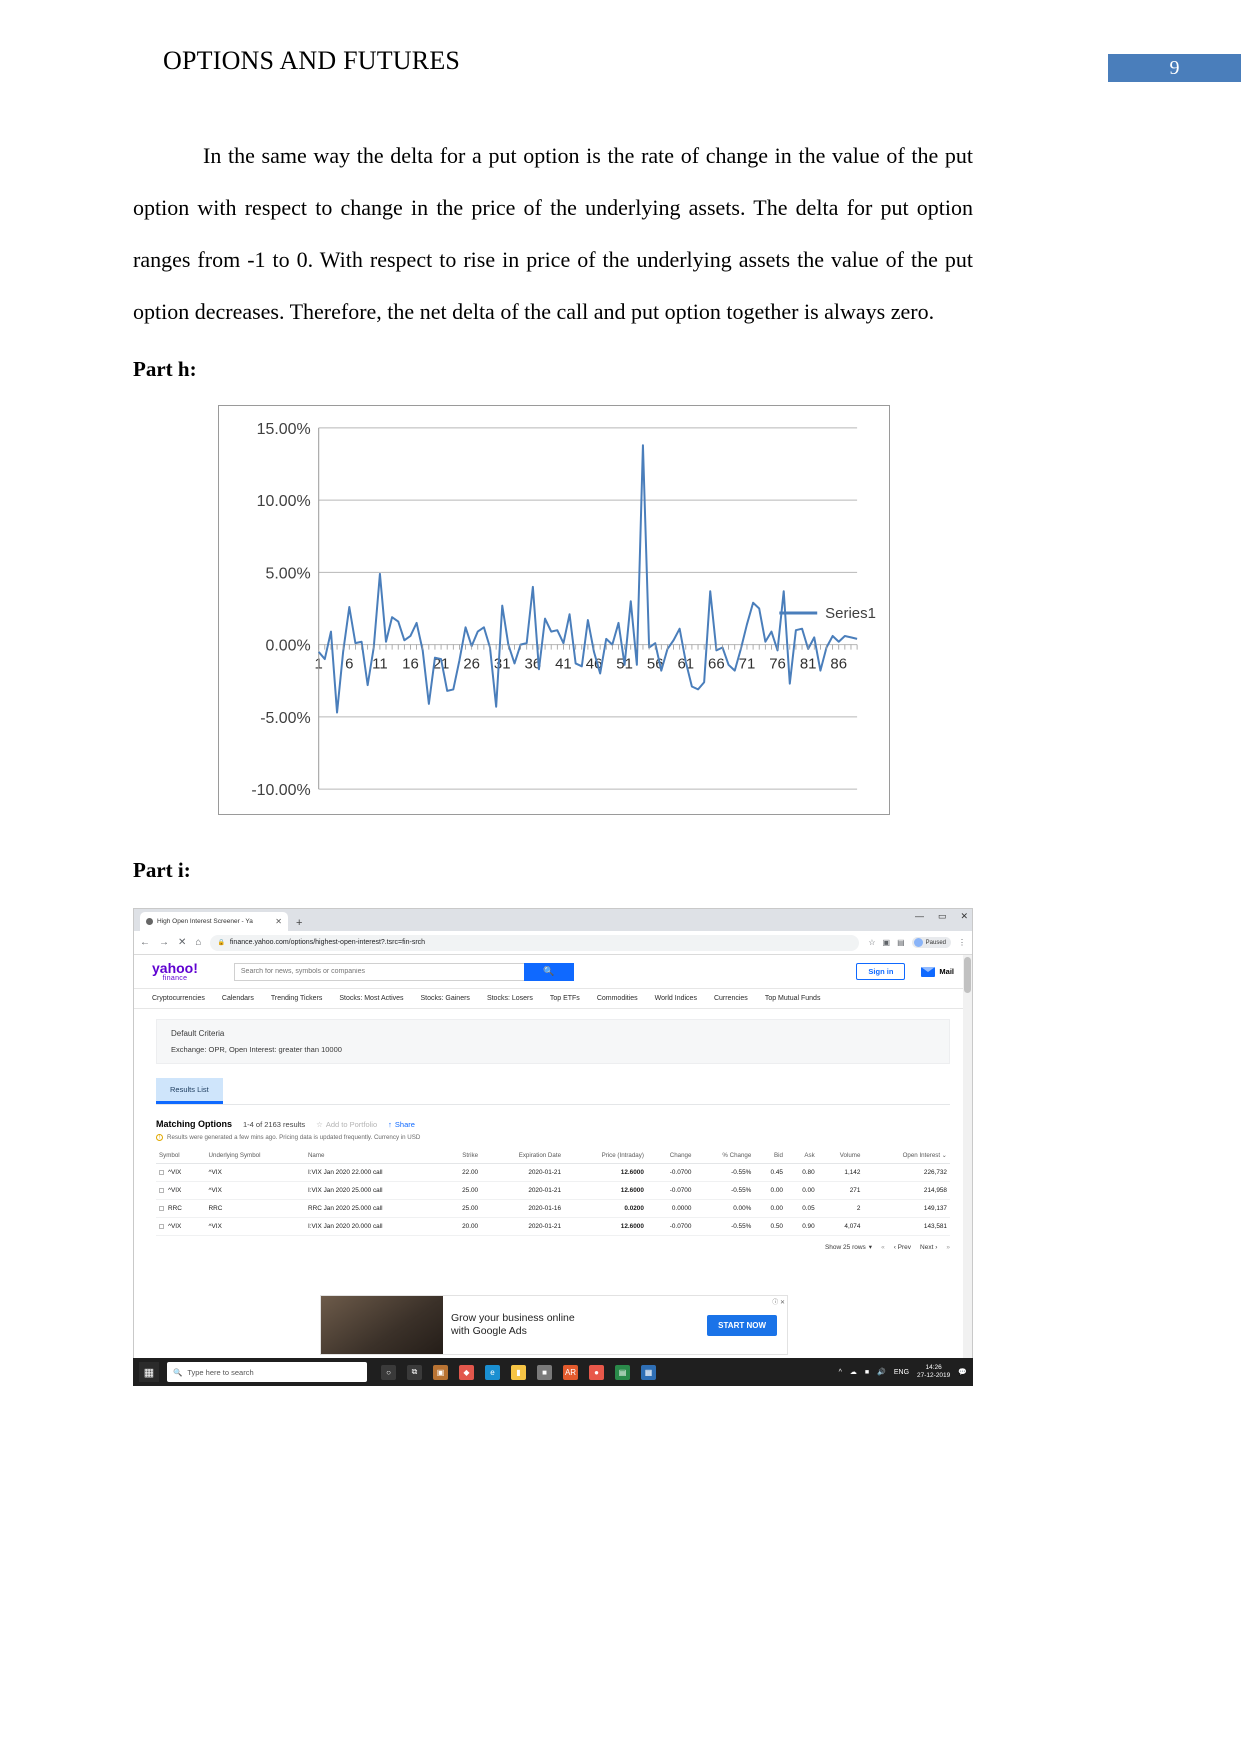 The width and height of the screenshot is (1241, 1754). Describe the element at coordinates (462, 1156) in the screenshot. I see `column-header: Strike` at that location.